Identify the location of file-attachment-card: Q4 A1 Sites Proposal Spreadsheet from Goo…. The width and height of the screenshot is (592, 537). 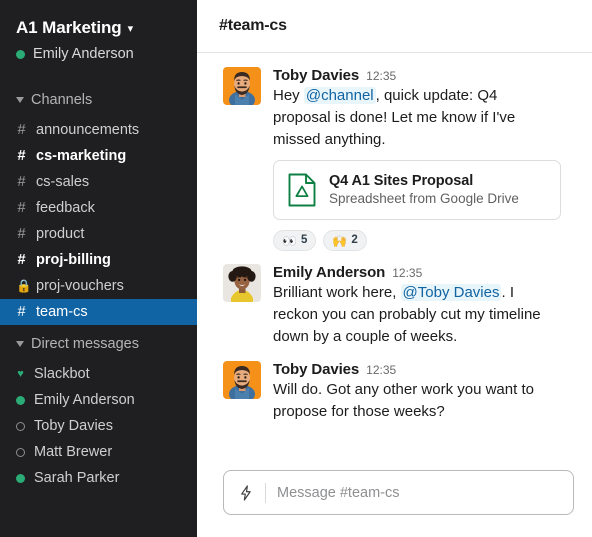
(417, 190).